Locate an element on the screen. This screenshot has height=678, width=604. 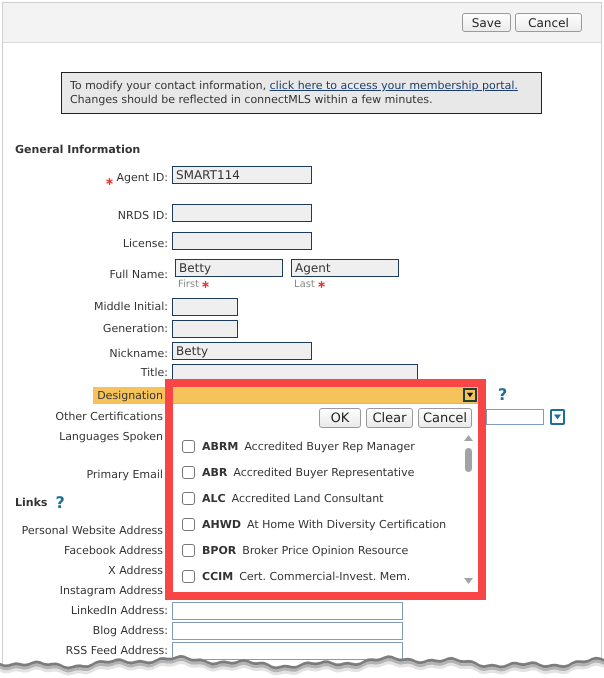
designation-code: CCIM is located at coordinates (218, 576).